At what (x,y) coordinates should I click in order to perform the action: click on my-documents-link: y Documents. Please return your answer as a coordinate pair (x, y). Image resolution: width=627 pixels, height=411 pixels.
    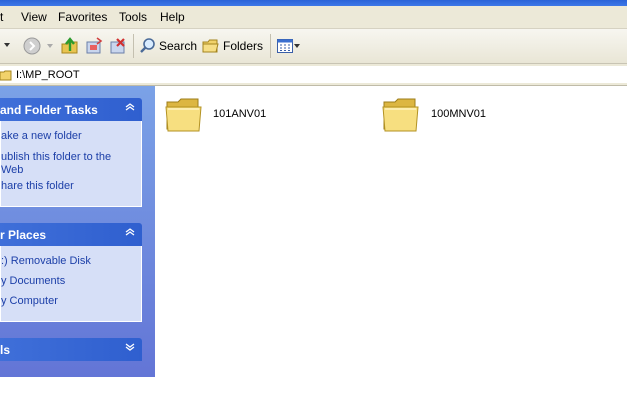
    Looking at the image, I should click on (70, 281).